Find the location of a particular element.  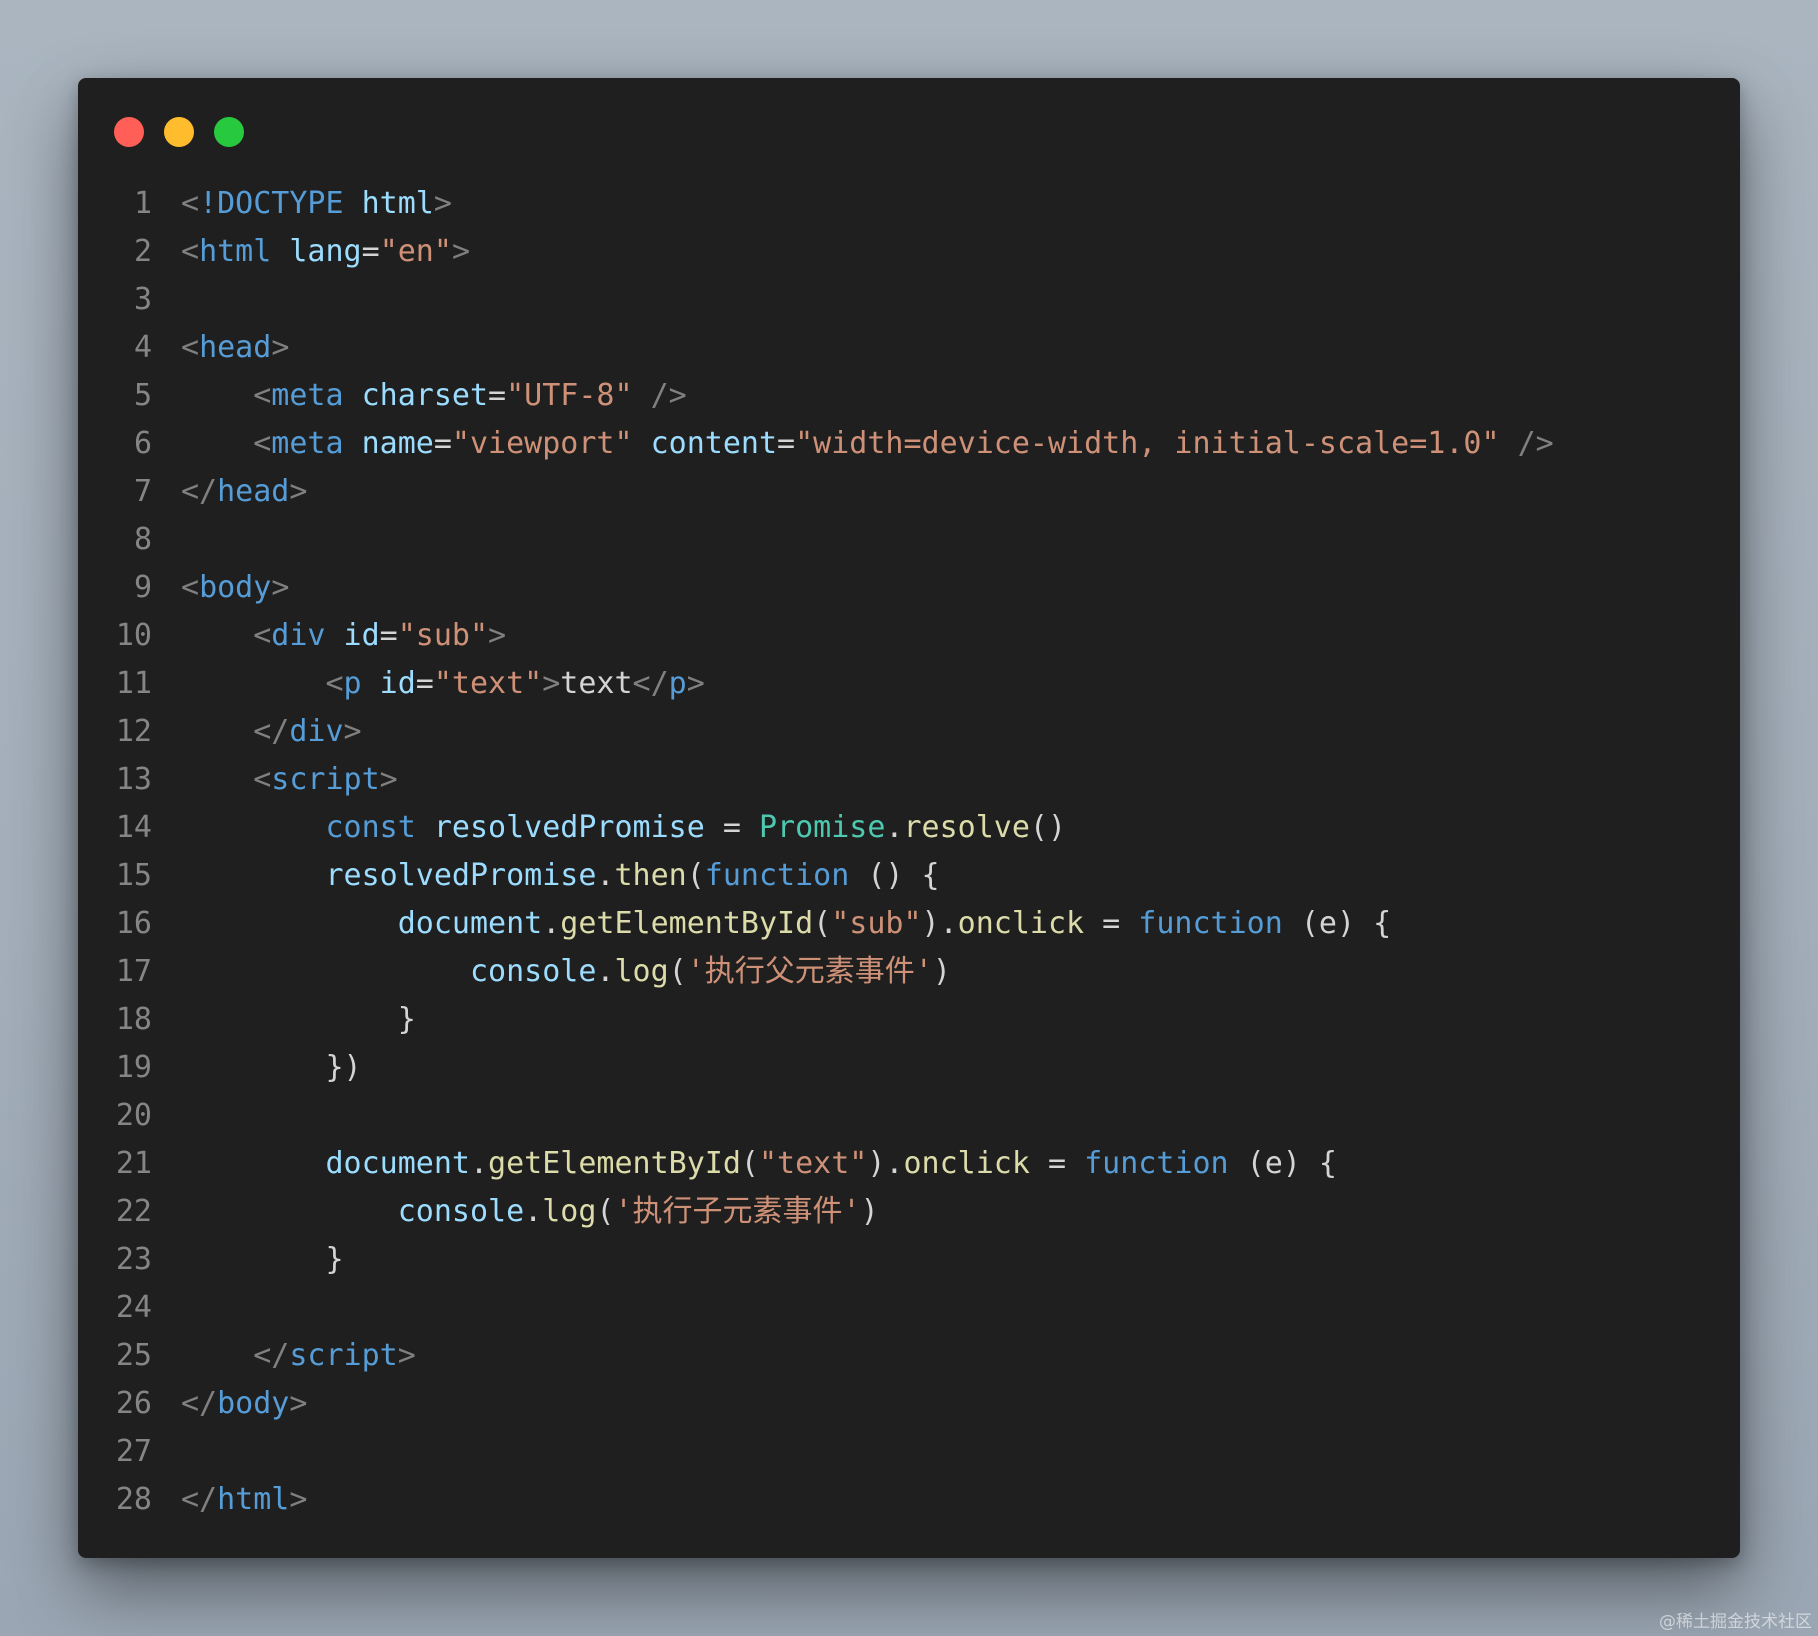

code-token-function: onclick is located at coordinates (1021, 923).